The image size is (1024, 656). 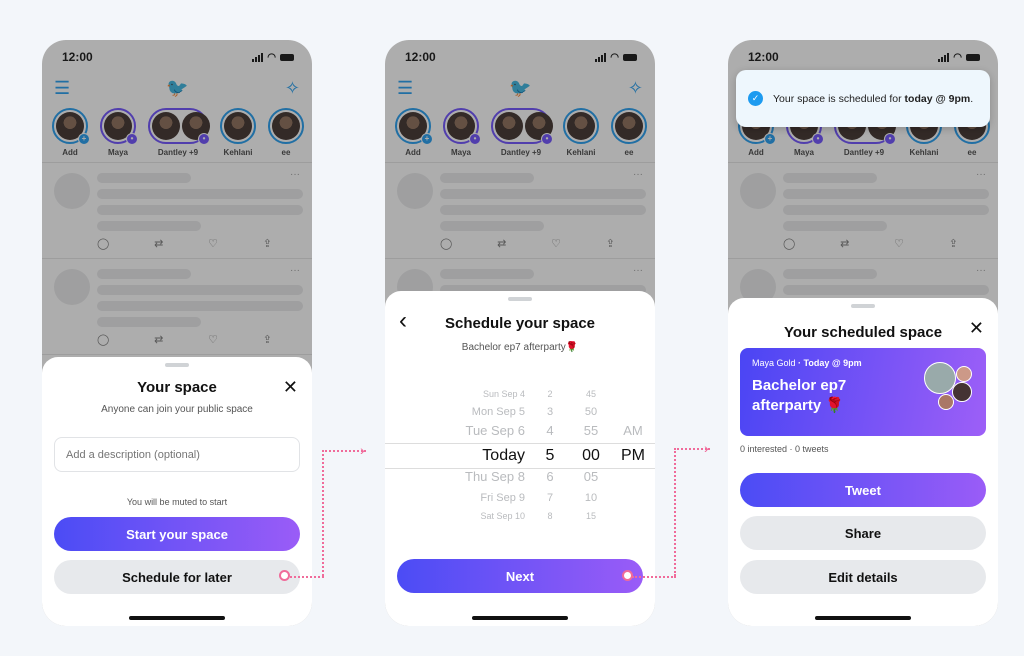 I want to click on schedule-later-button: Schedule for later, so click(x=177, y=577).